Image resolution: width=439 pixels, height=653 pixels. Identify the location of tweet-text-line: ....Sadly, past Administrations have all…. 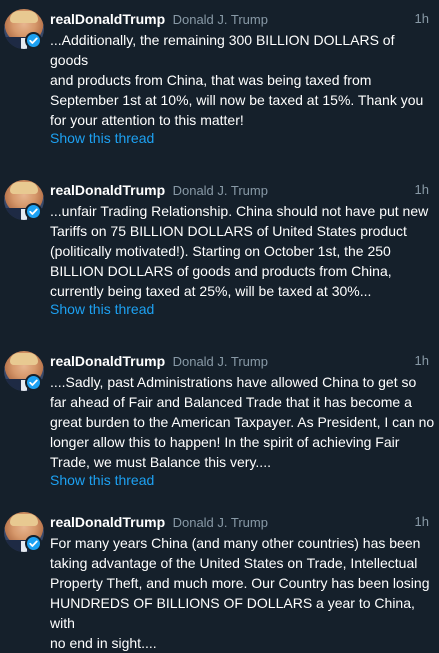
(233, 382).